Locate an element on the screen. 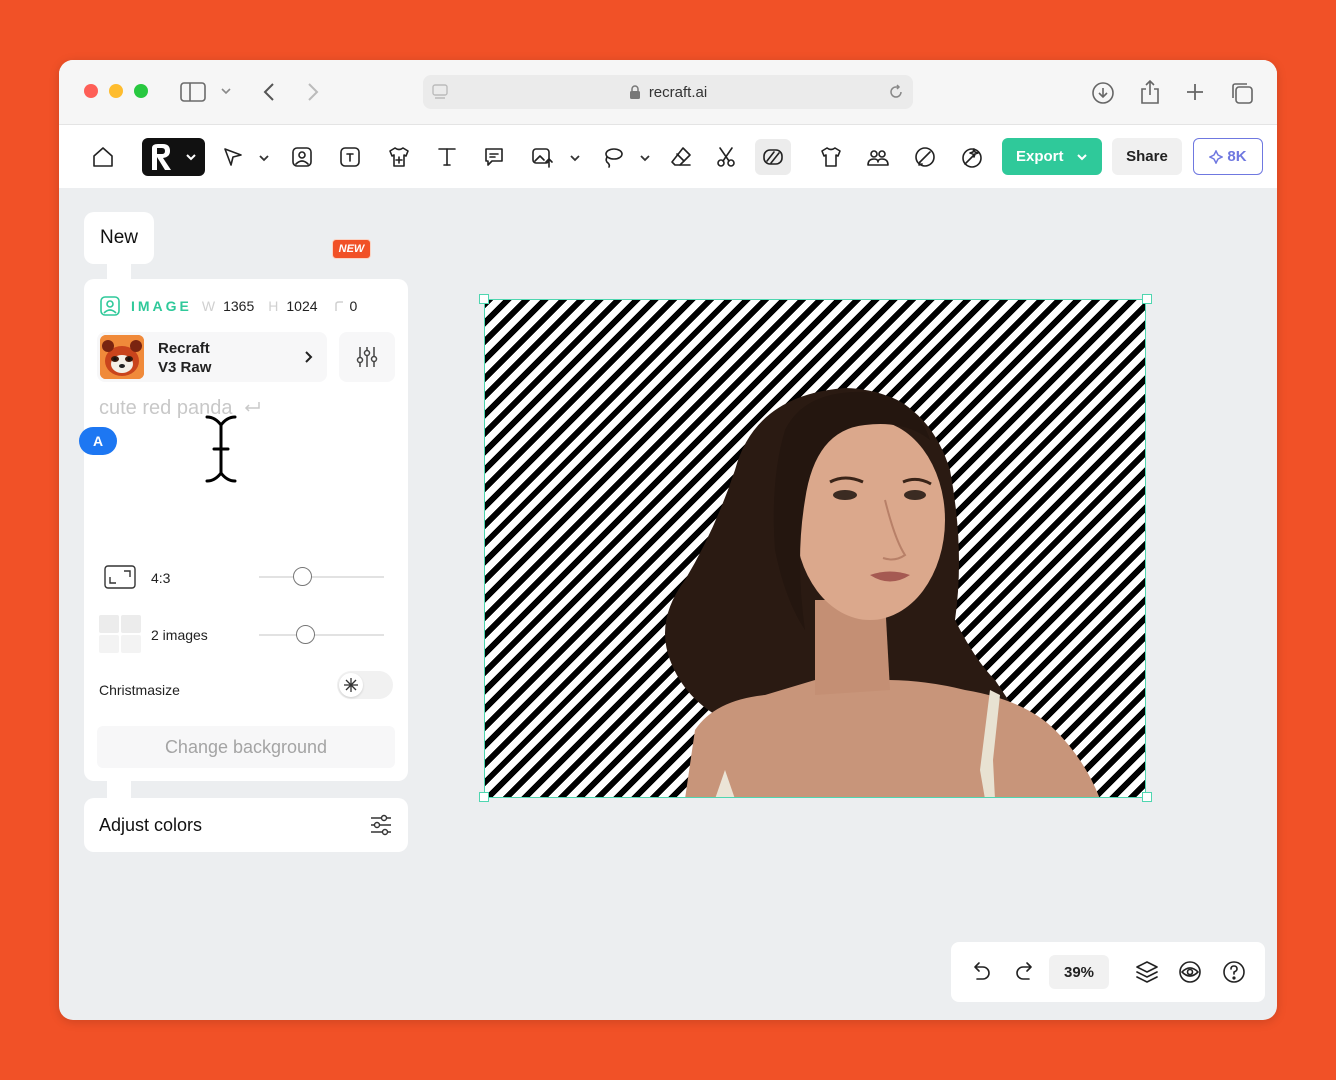  image-icon is located at coordinates (302, 157).